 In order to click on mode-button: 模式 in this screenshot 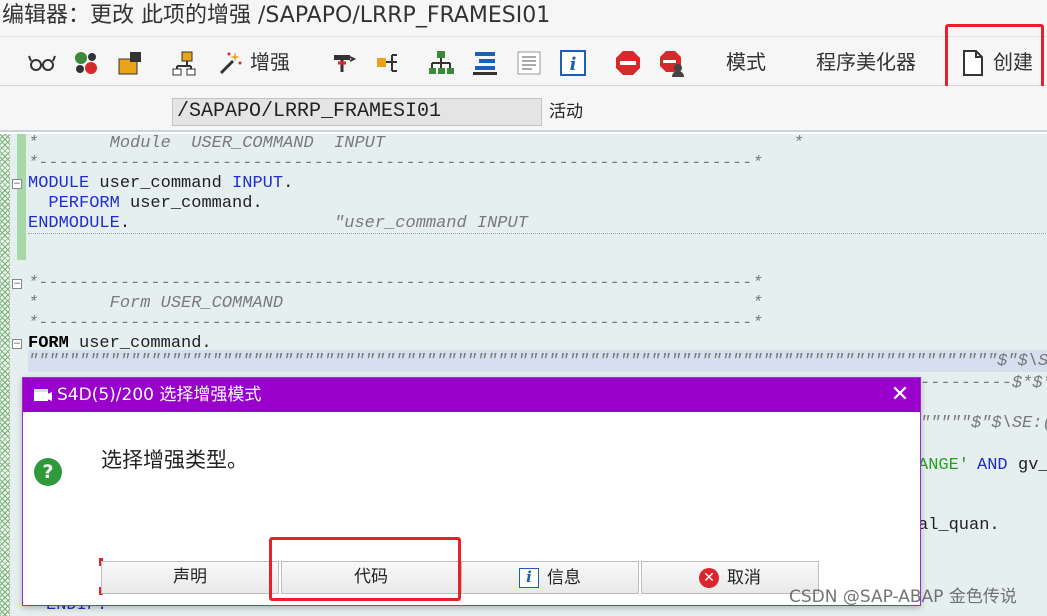, I will do `click(746, 62)`.